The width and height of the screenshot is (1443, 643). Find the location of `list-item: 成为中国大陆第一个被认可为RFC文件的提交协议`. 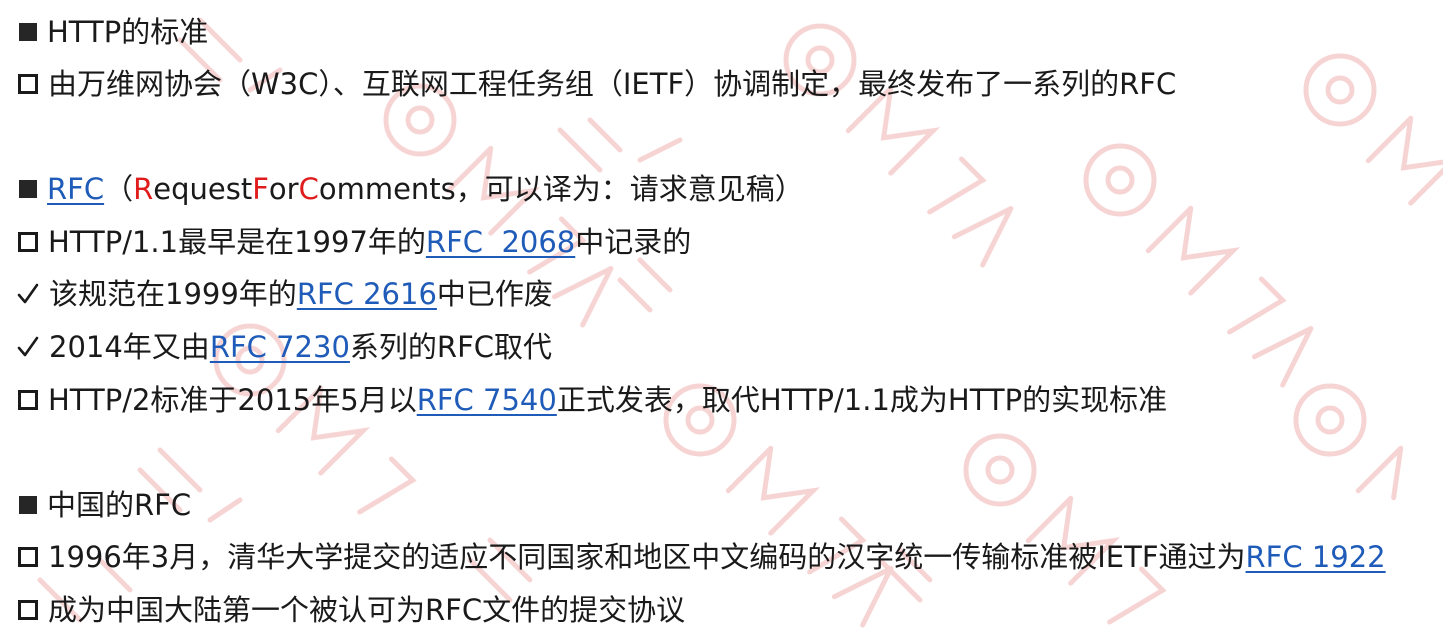

list-item: 成为中国大陆第一个被认可为RFC文件的提交协议 is located at coordinates (350, 610).